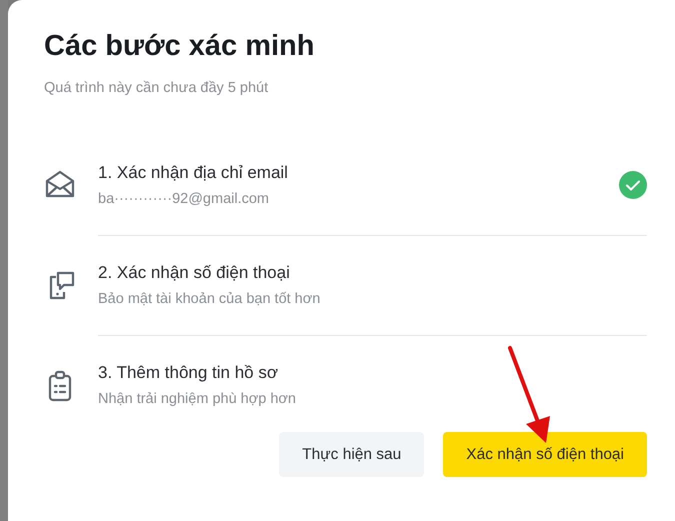  I want to click on dialog-title: Các bước xác minh, so click(180, 46).